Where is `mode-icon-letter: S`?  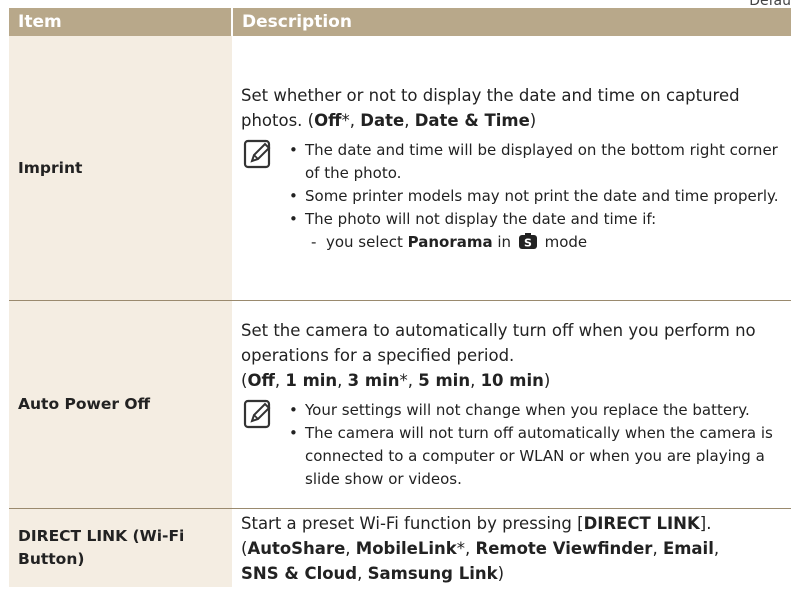 mode-icon-letter: S is located at coordinates (528, 242).